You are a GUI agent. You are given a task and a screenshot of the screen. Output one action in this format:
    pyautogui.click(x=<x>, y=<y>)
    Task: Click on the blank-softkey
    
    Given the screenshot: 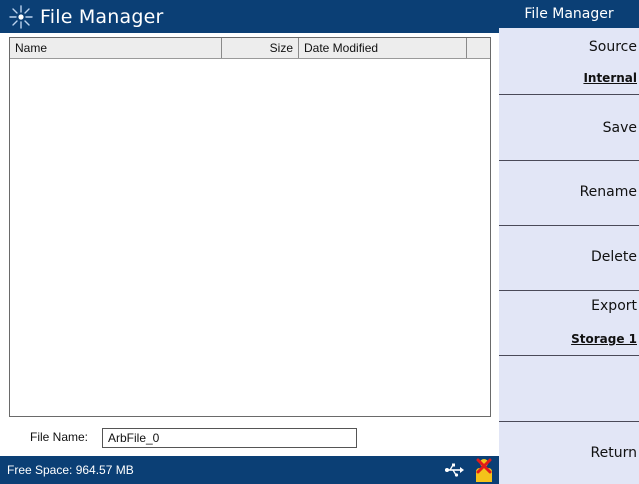 What is the action you would take?
    pyautogui.click(x=569, y=389)
    